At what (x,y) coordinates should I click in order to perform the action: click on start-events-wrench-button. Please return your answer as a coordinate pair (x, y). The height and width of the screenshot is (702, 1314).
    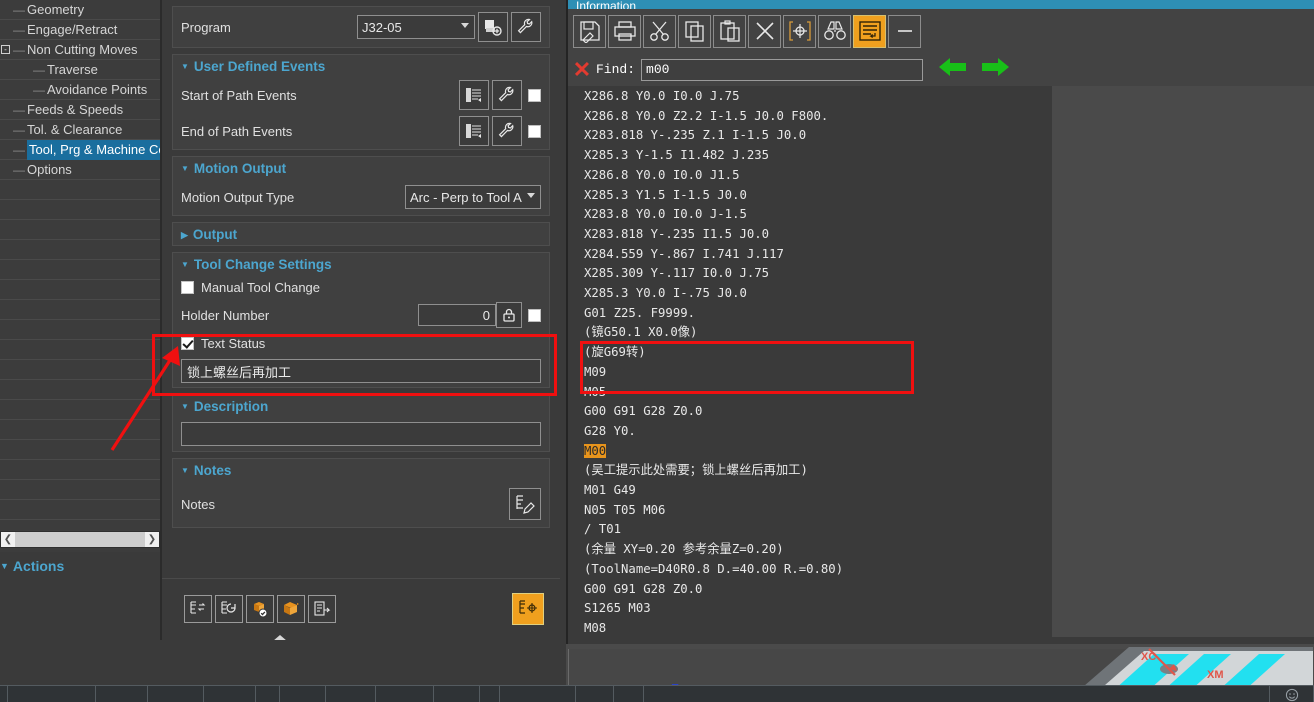
    Looking at the image, I should click on (507, 95).